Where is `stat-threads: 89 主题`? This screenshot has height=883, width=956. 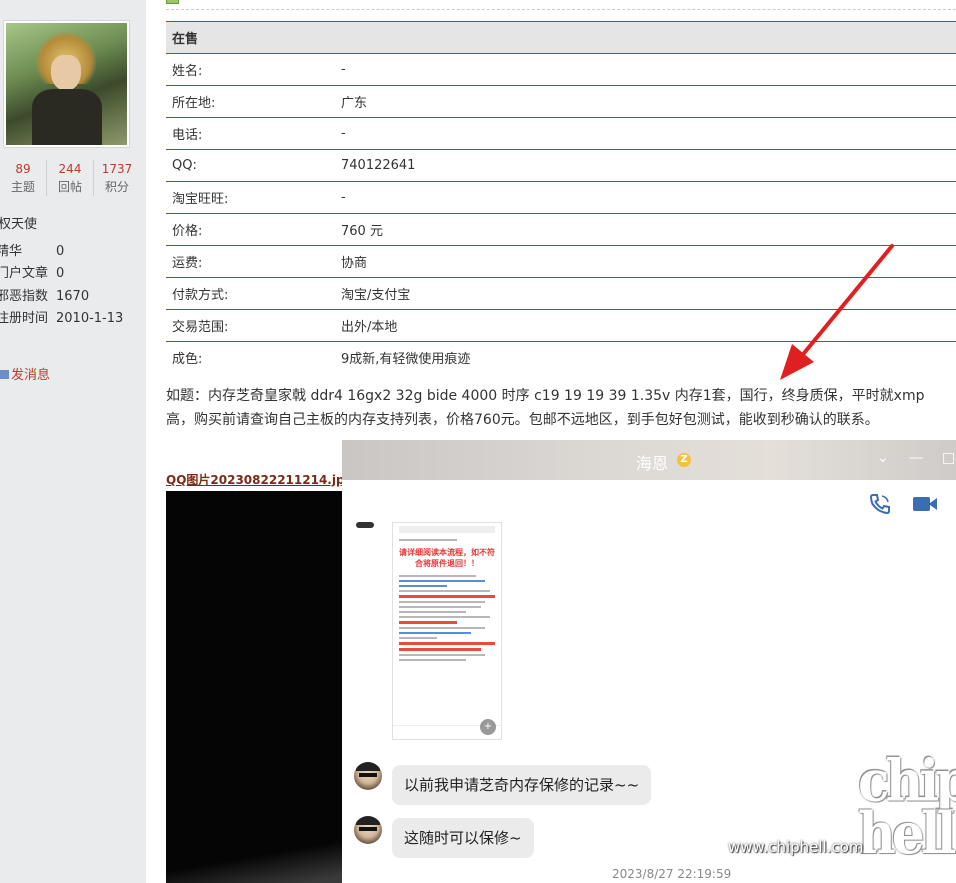 stat-threads: 89 主题 is located at coordinates (23, 178).